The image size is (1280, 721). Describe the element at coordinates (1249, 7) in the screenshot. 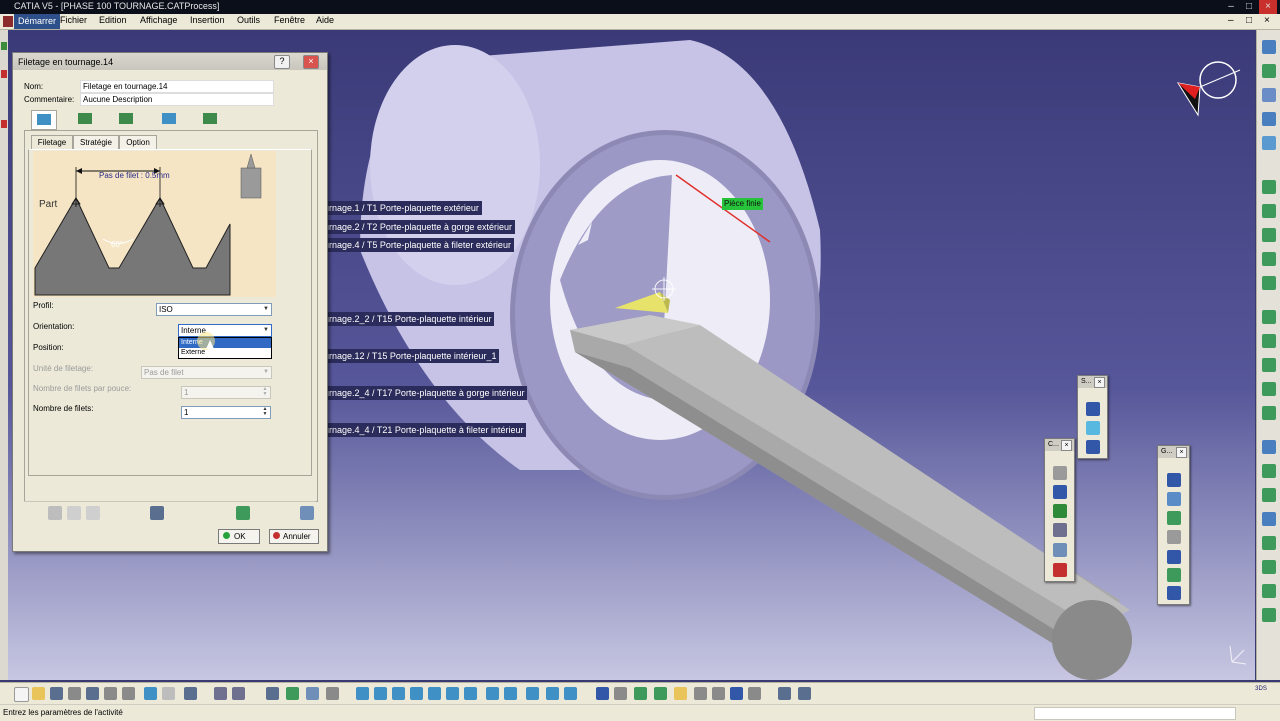

I see `maximize-icon: □` at that location.